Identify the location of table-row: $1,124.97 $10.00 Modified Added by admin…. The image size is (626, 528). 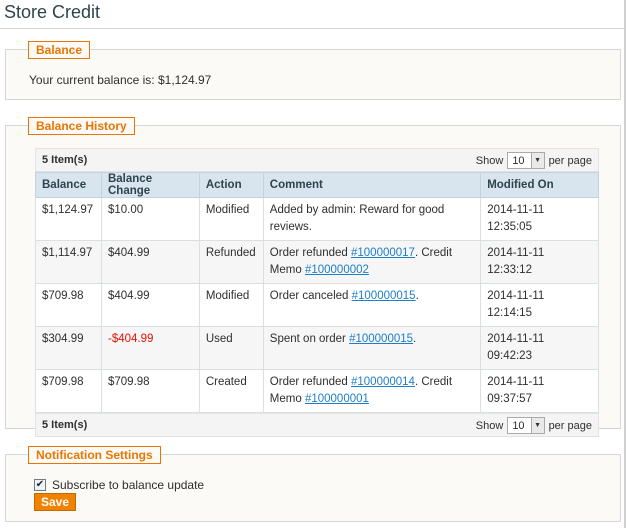
(317, 219).